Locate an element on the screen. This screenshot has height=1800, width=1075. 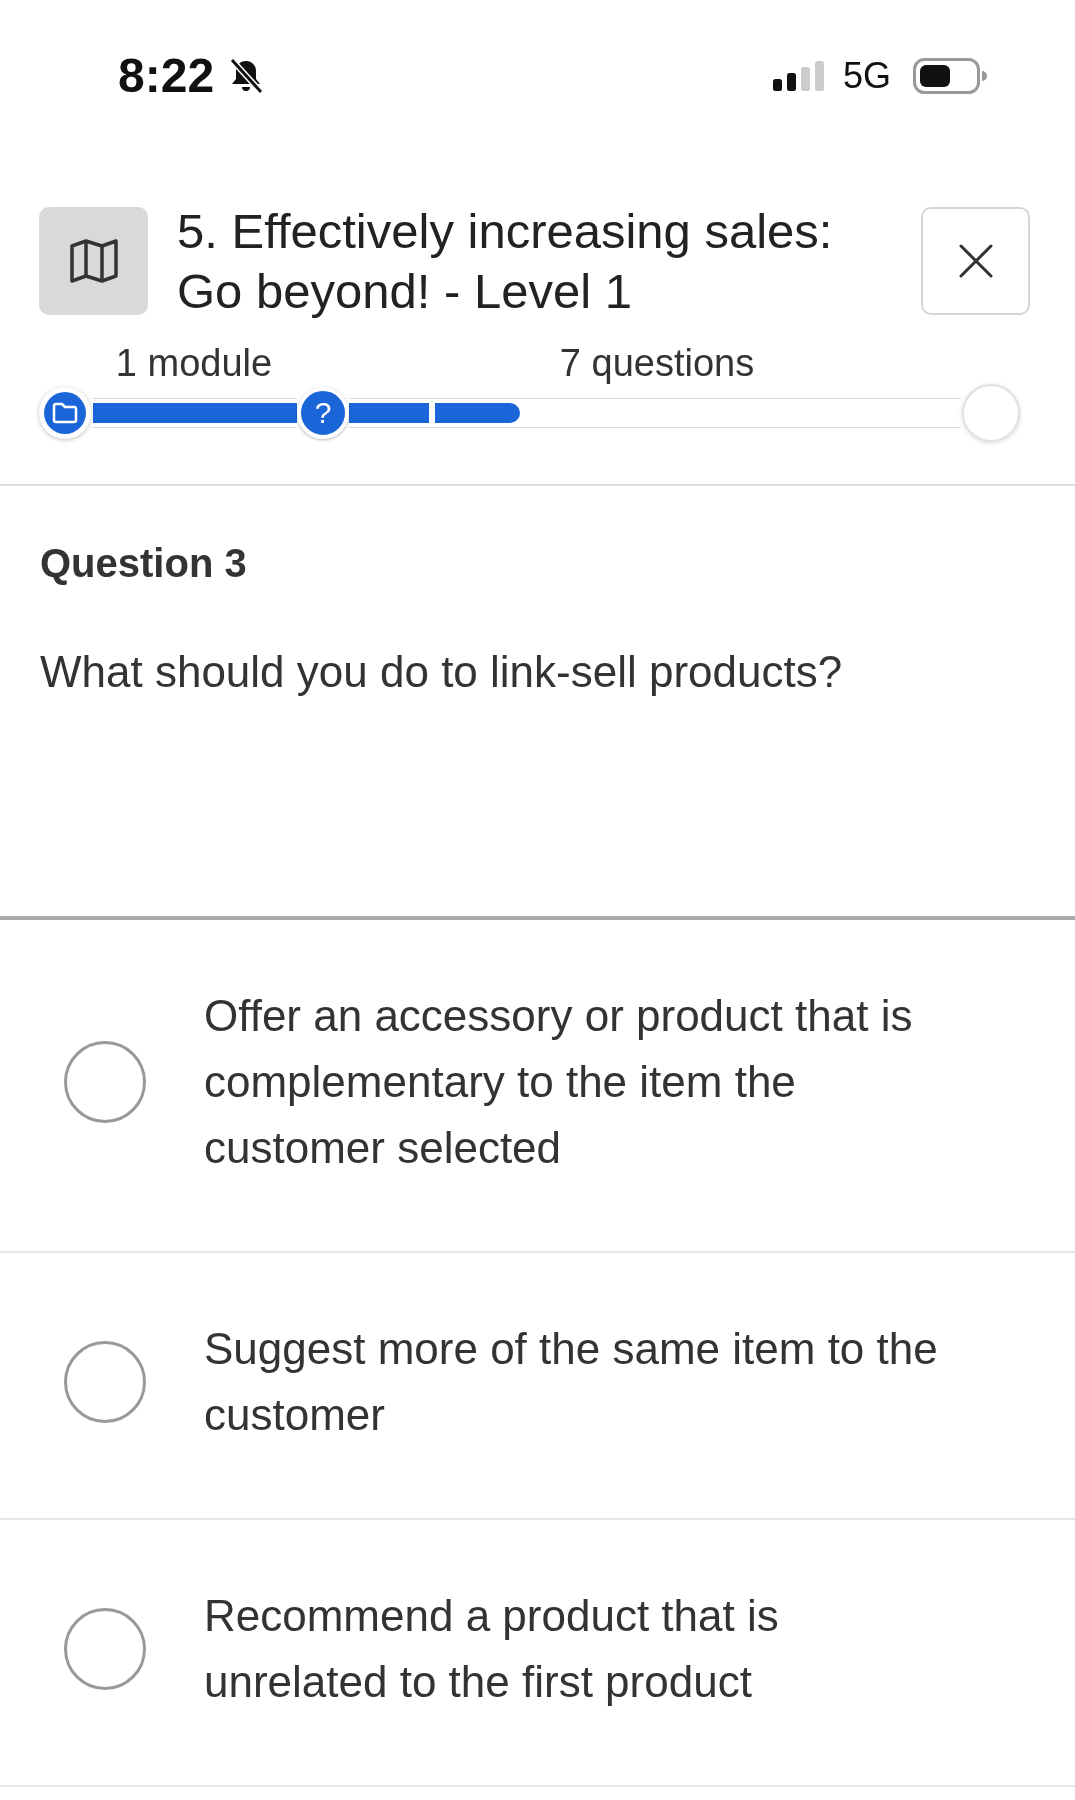
course-title: 5. Effectively increasing sales: Go beyond! - Level 1 is located at coordinates (505, 261).